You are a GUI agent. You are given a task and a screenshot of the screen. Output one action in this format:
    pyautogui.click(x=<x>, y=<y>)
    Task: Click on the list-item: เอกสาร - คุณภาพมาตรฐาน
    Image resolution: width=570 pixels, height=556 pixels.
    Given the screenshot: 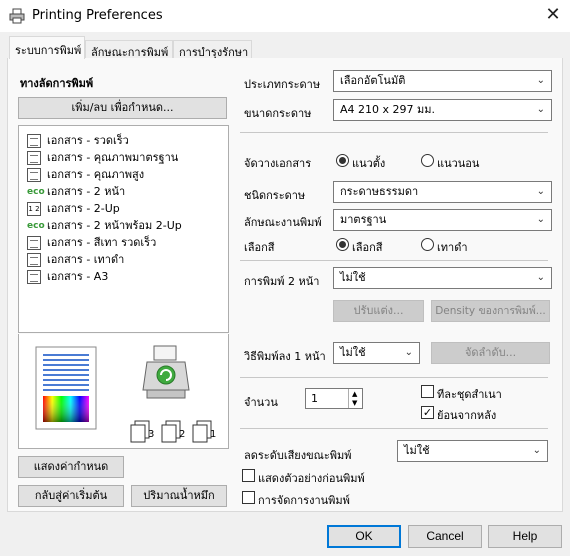 What is the action you would take?
    pyautogui.click(x=102, y=156)
    